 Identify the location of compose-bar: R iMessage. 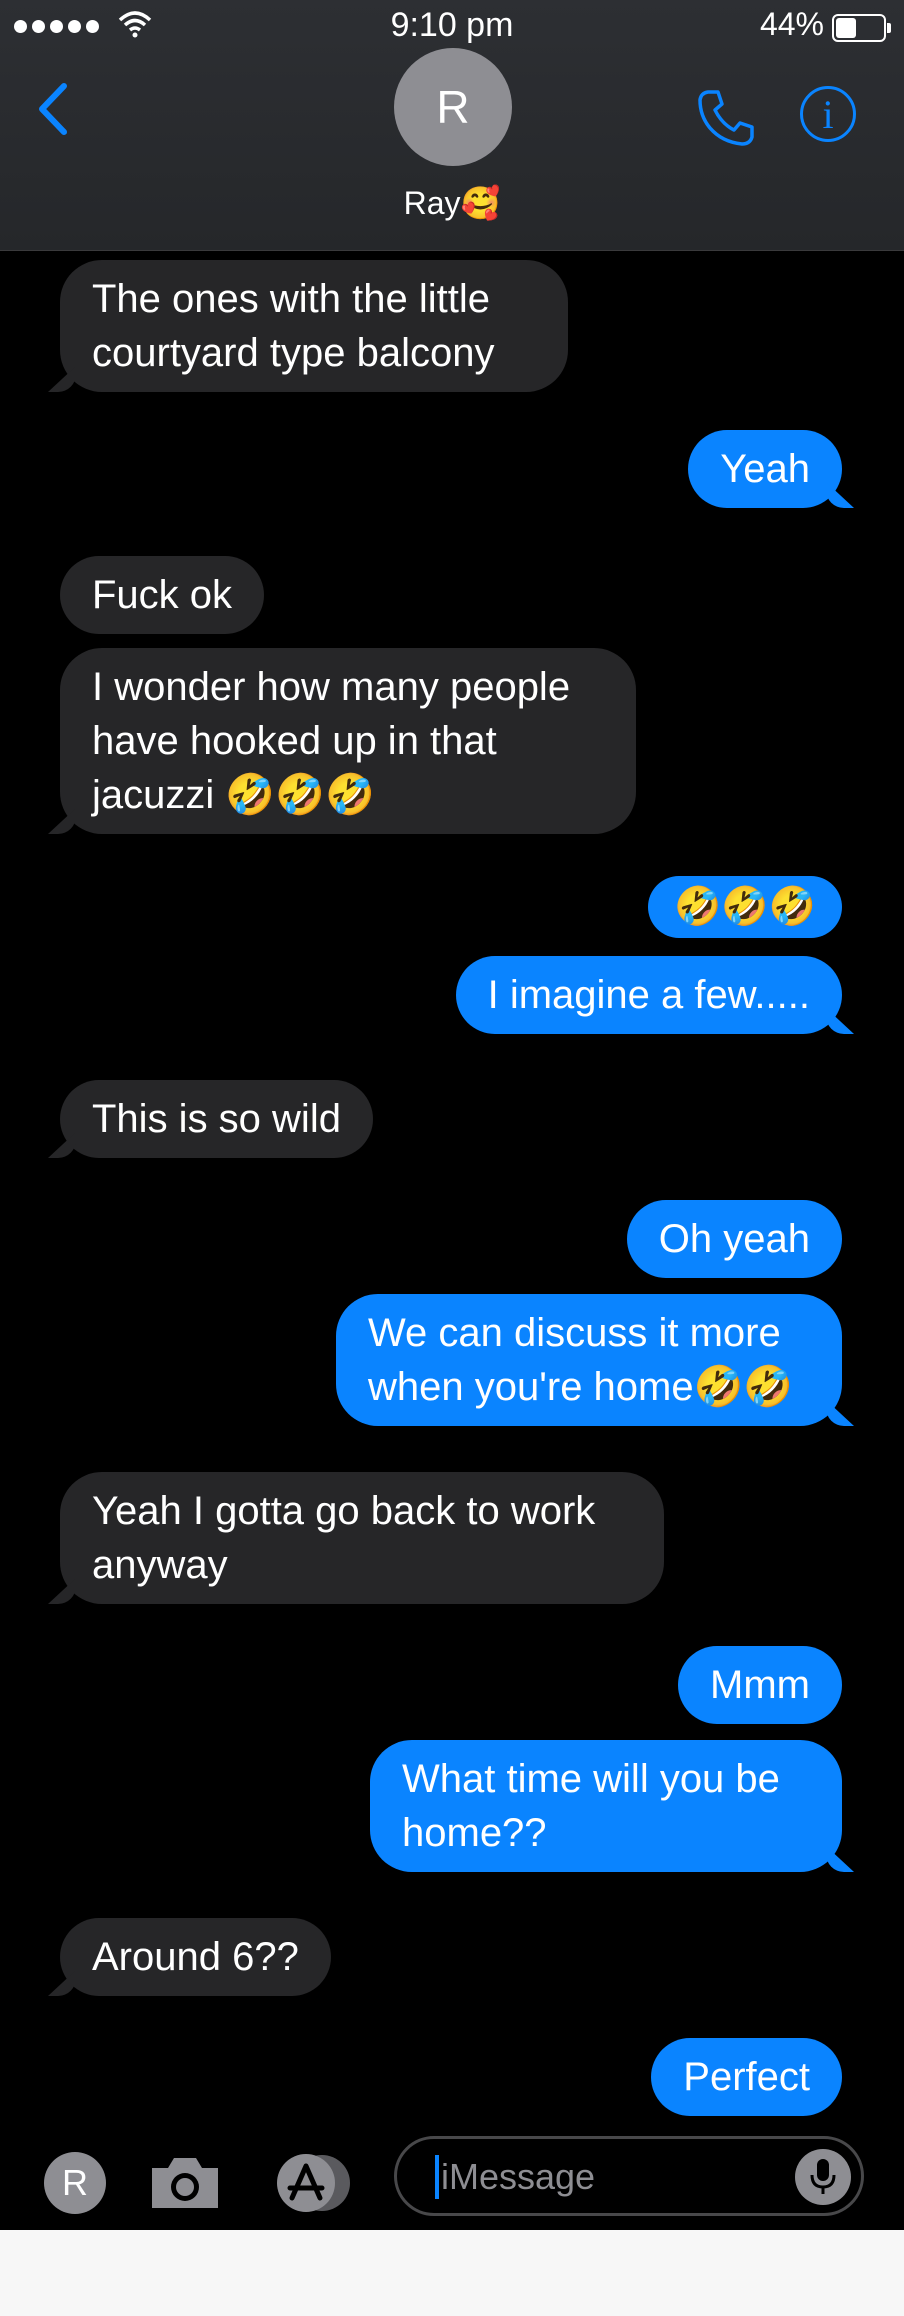
(452, 2175).